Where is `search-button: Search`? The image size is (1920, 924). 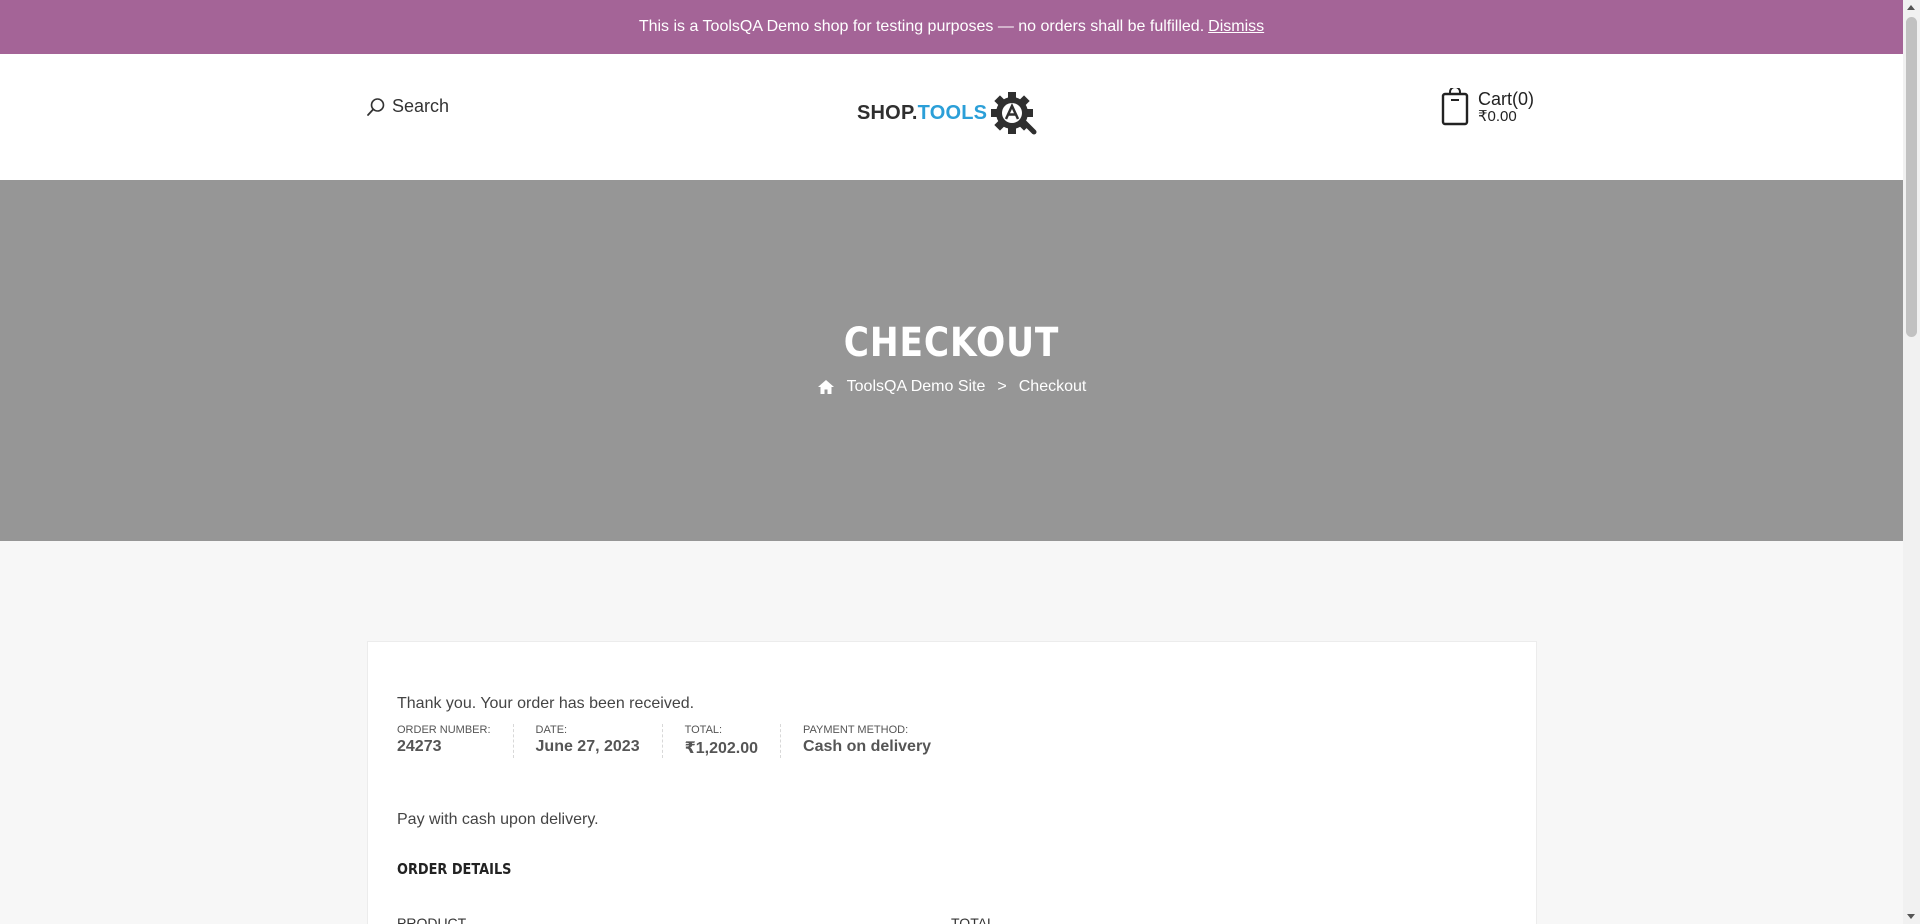 search-button: Search is located at coordinates (407, 106).